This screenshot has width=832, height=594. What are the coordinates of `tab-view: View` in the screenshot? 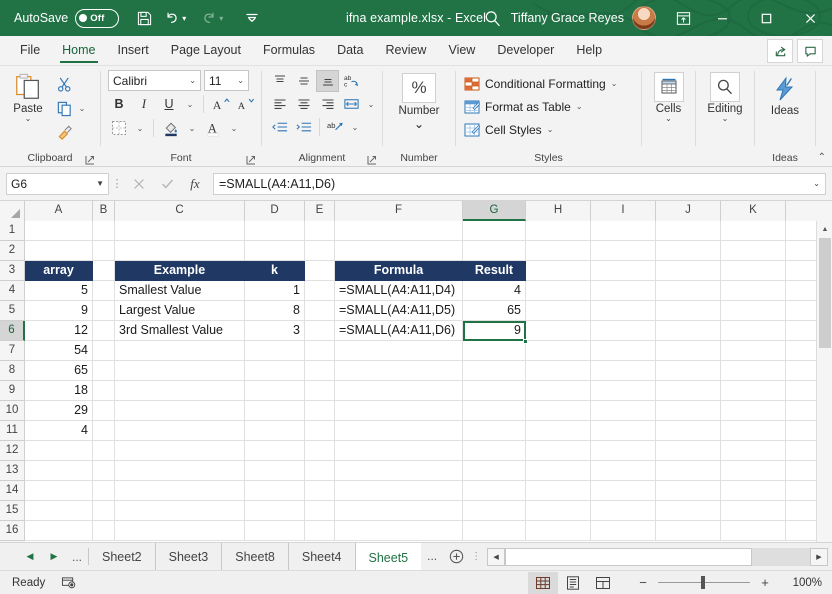 It's located at (461, 50).